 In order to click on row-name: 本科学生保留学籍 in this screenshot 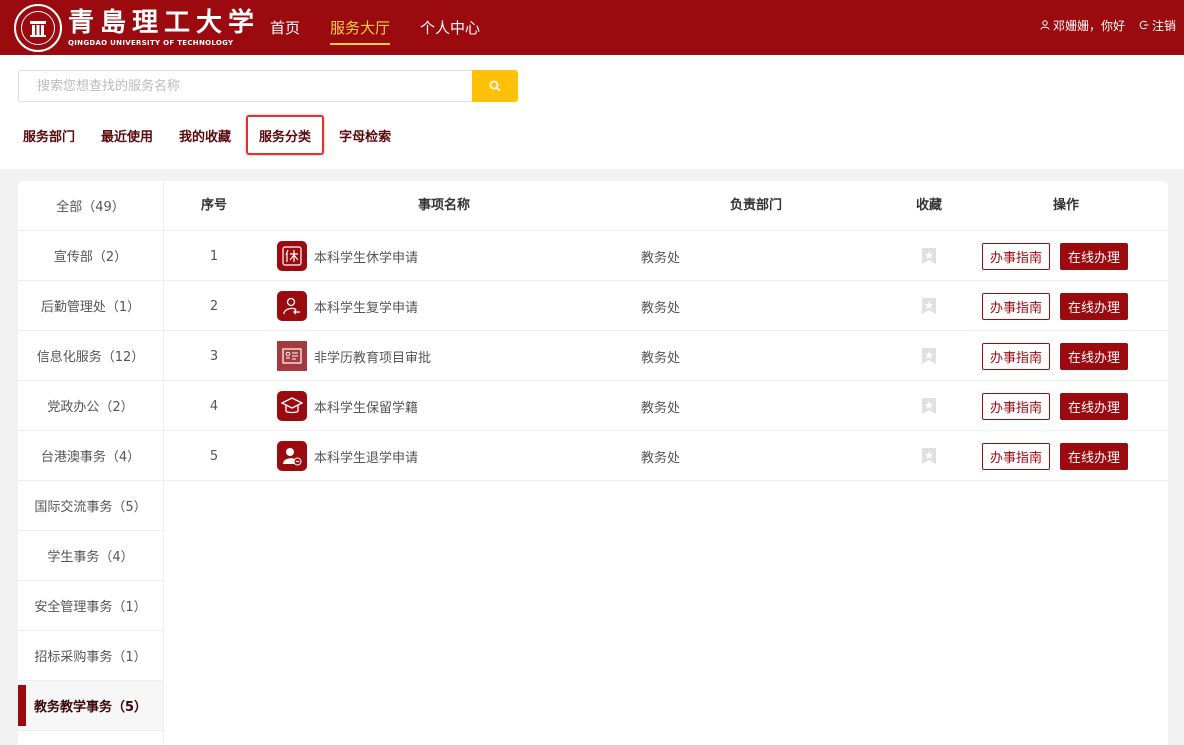, I will do `click(366, 408)`.